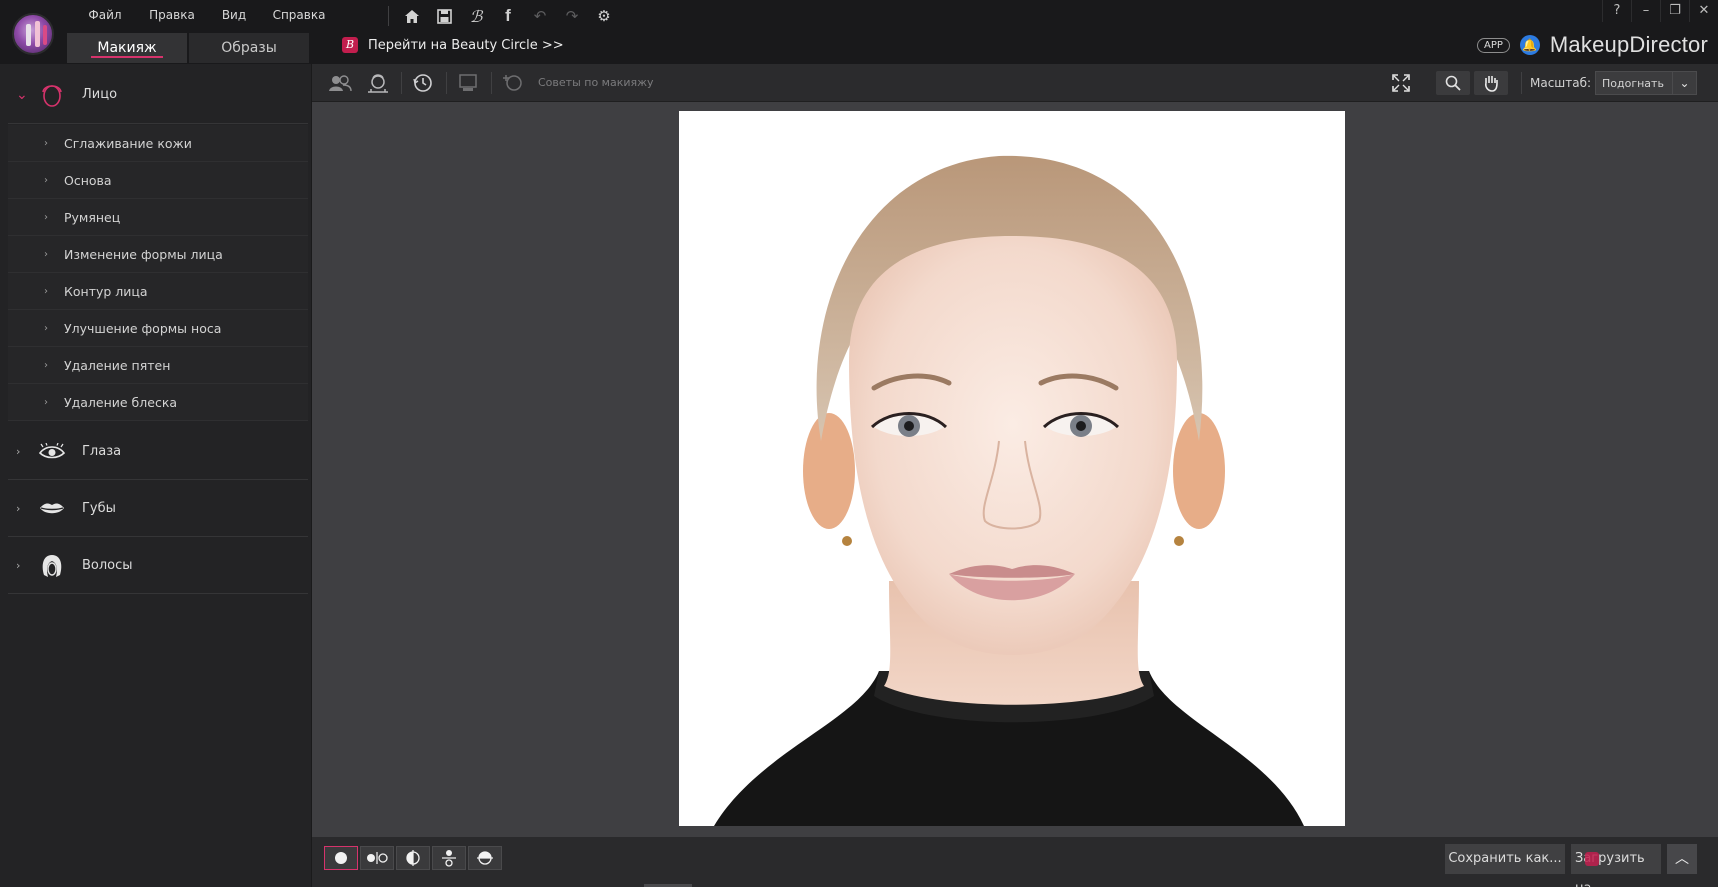  What do you see at coordinates (88, 180) in the screenshot?
I see `sidebar-item-label: Основа` at bounding box center [88, 180].